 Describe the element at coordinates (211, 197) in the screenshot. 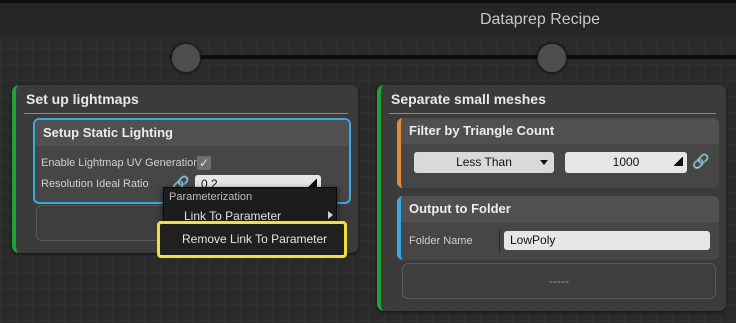

I see `menu-header: Parameterization` at that location.